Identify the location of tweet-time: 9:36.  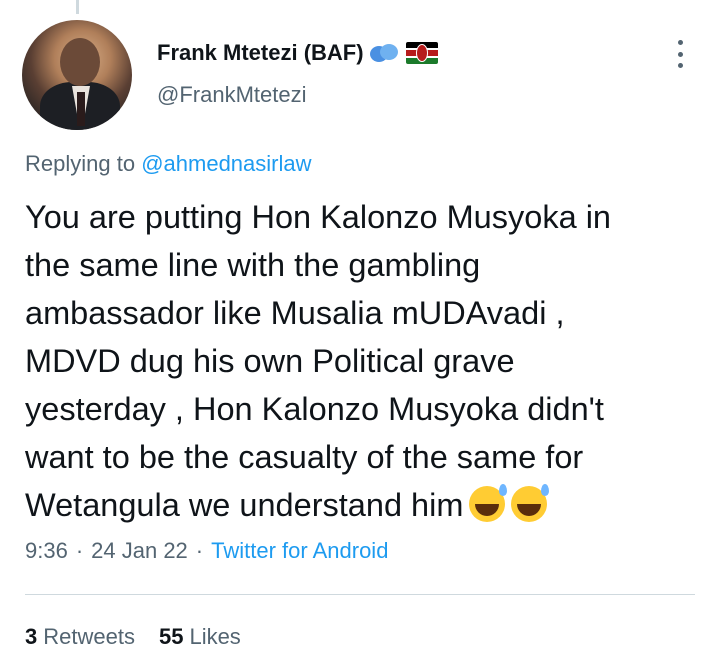
(46, 551).